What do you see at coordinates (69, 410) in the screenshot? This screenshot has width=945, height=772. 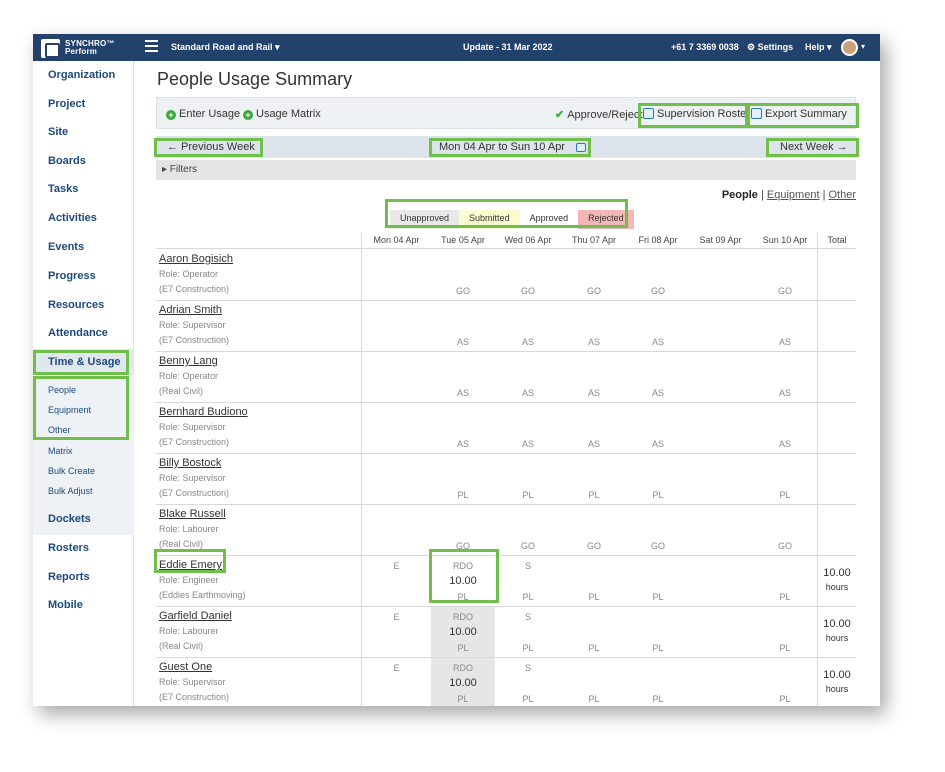 I see `sidebar-subitem-equipment: Equipment` at bounding box center [69, 410].